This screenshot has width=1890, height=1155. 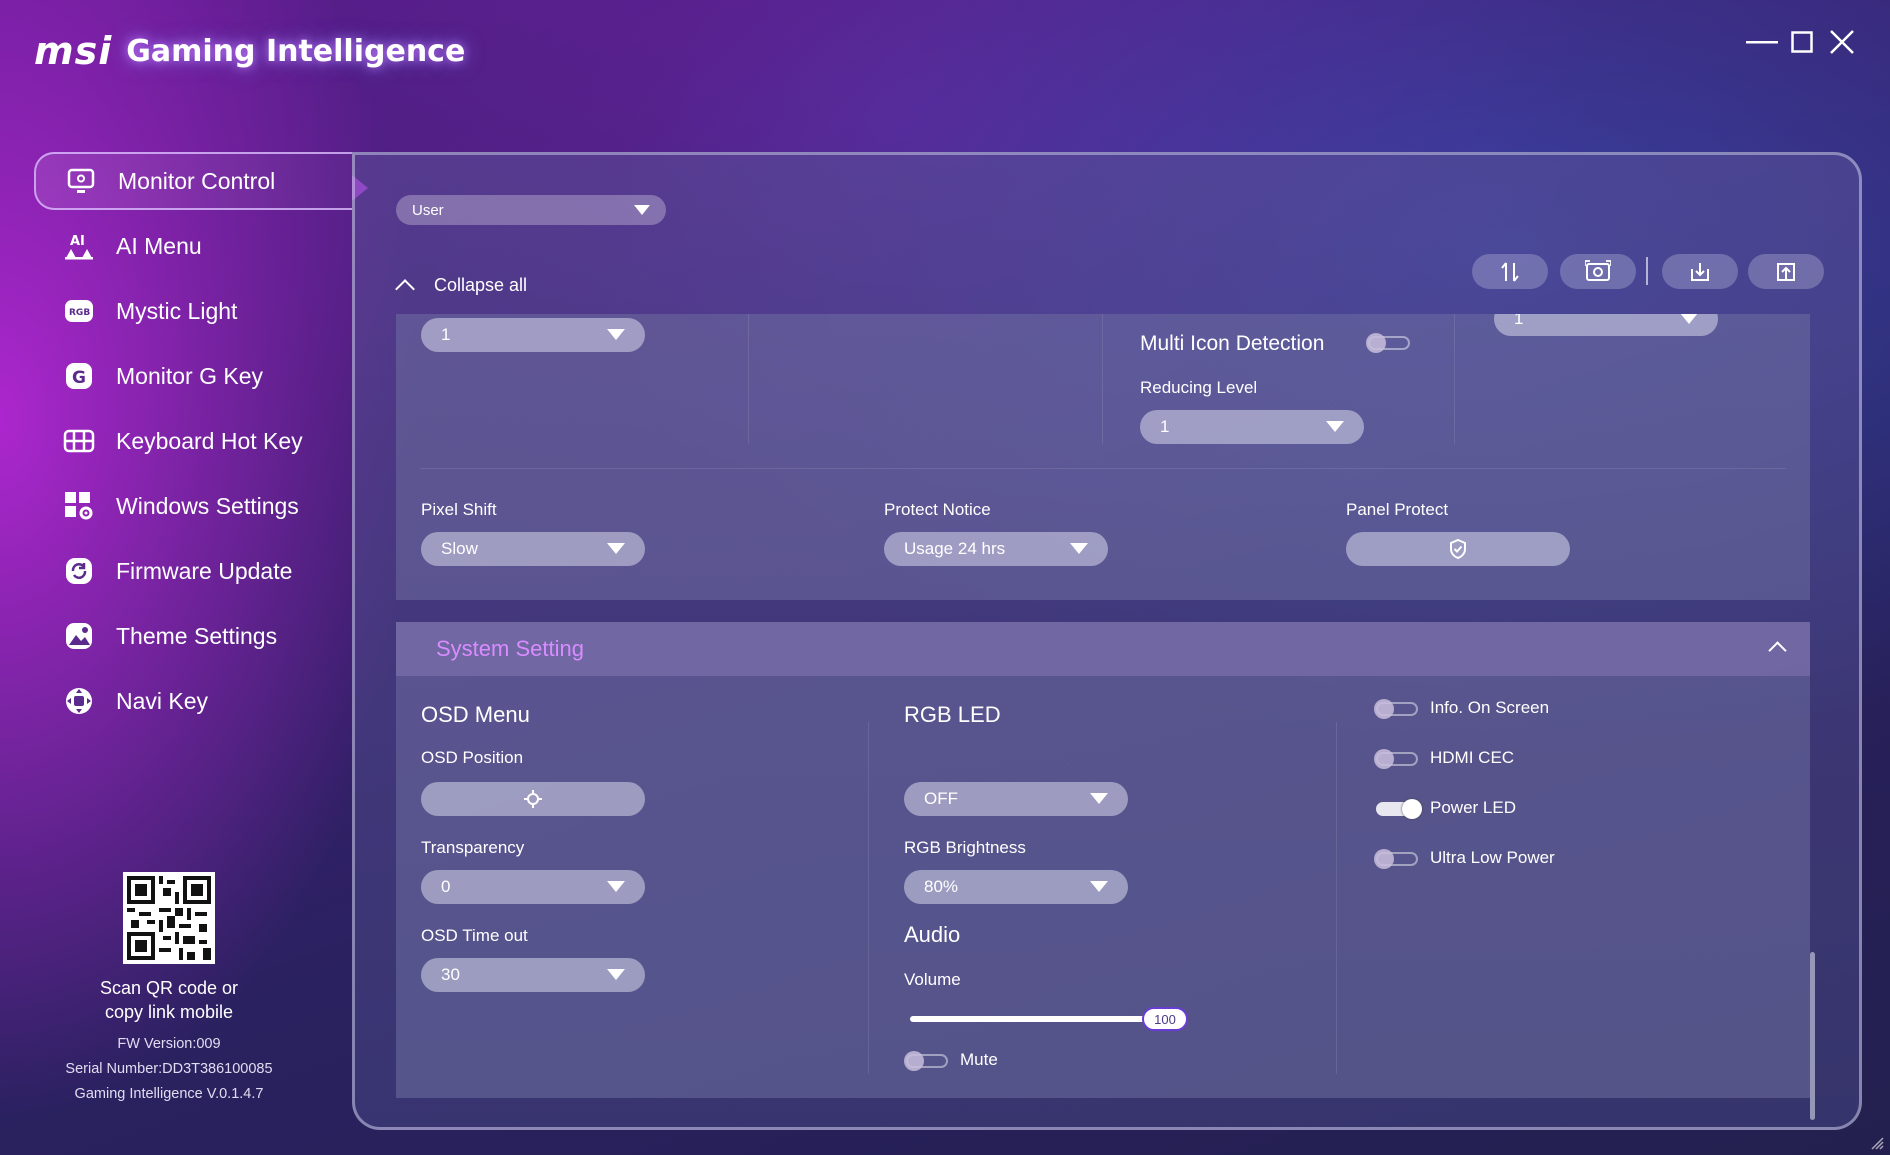 I want to click on pixel-shift-dropdown: Slow, so click(x=533, y=549).